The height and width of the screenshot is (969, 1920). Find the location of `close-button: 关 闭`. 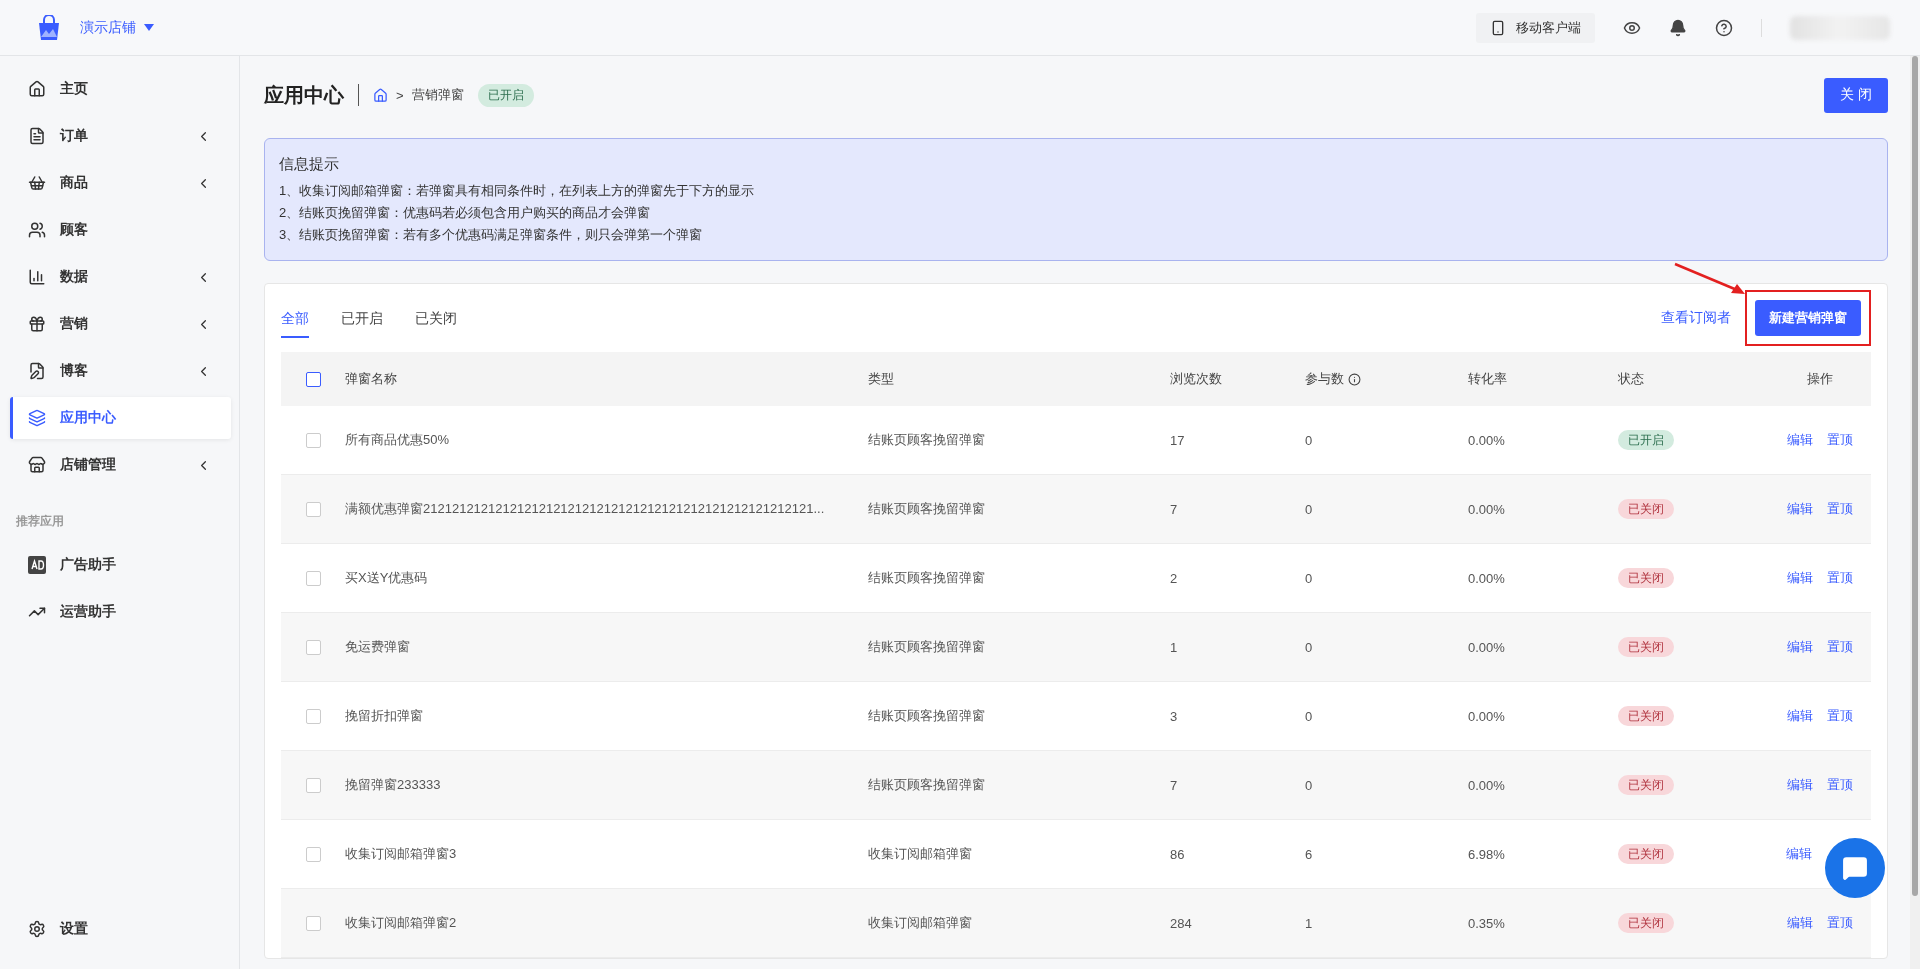

close-button: 关 闭 is located at coordinates (1856, 95).